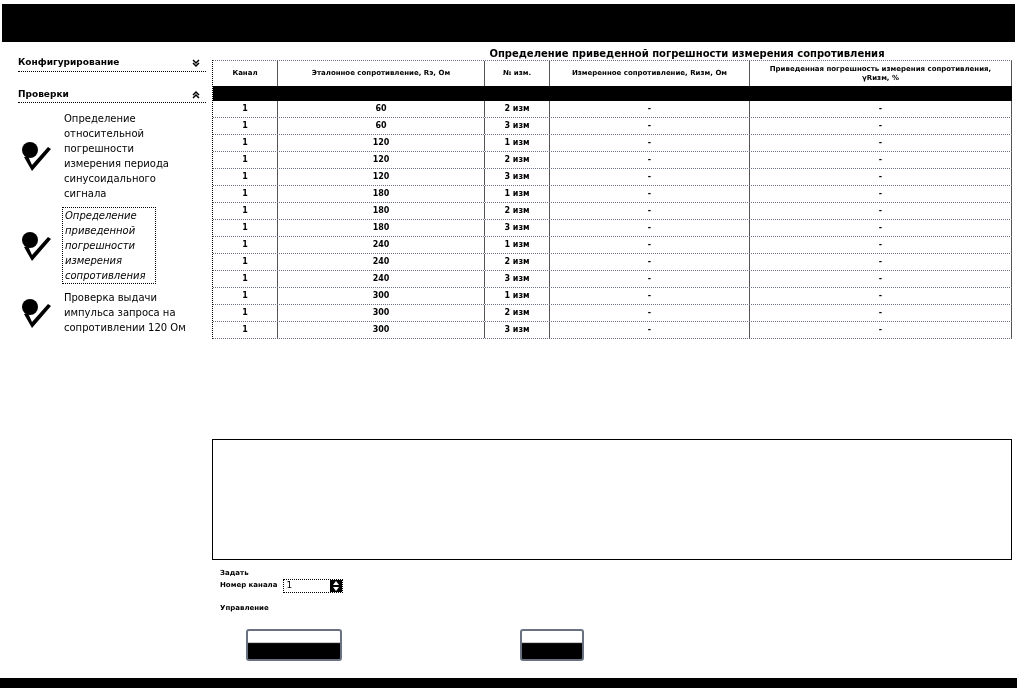 The height and width of the screenshot is (688, 1017). I want to click on section-header: Проверки, so click(112, 95).